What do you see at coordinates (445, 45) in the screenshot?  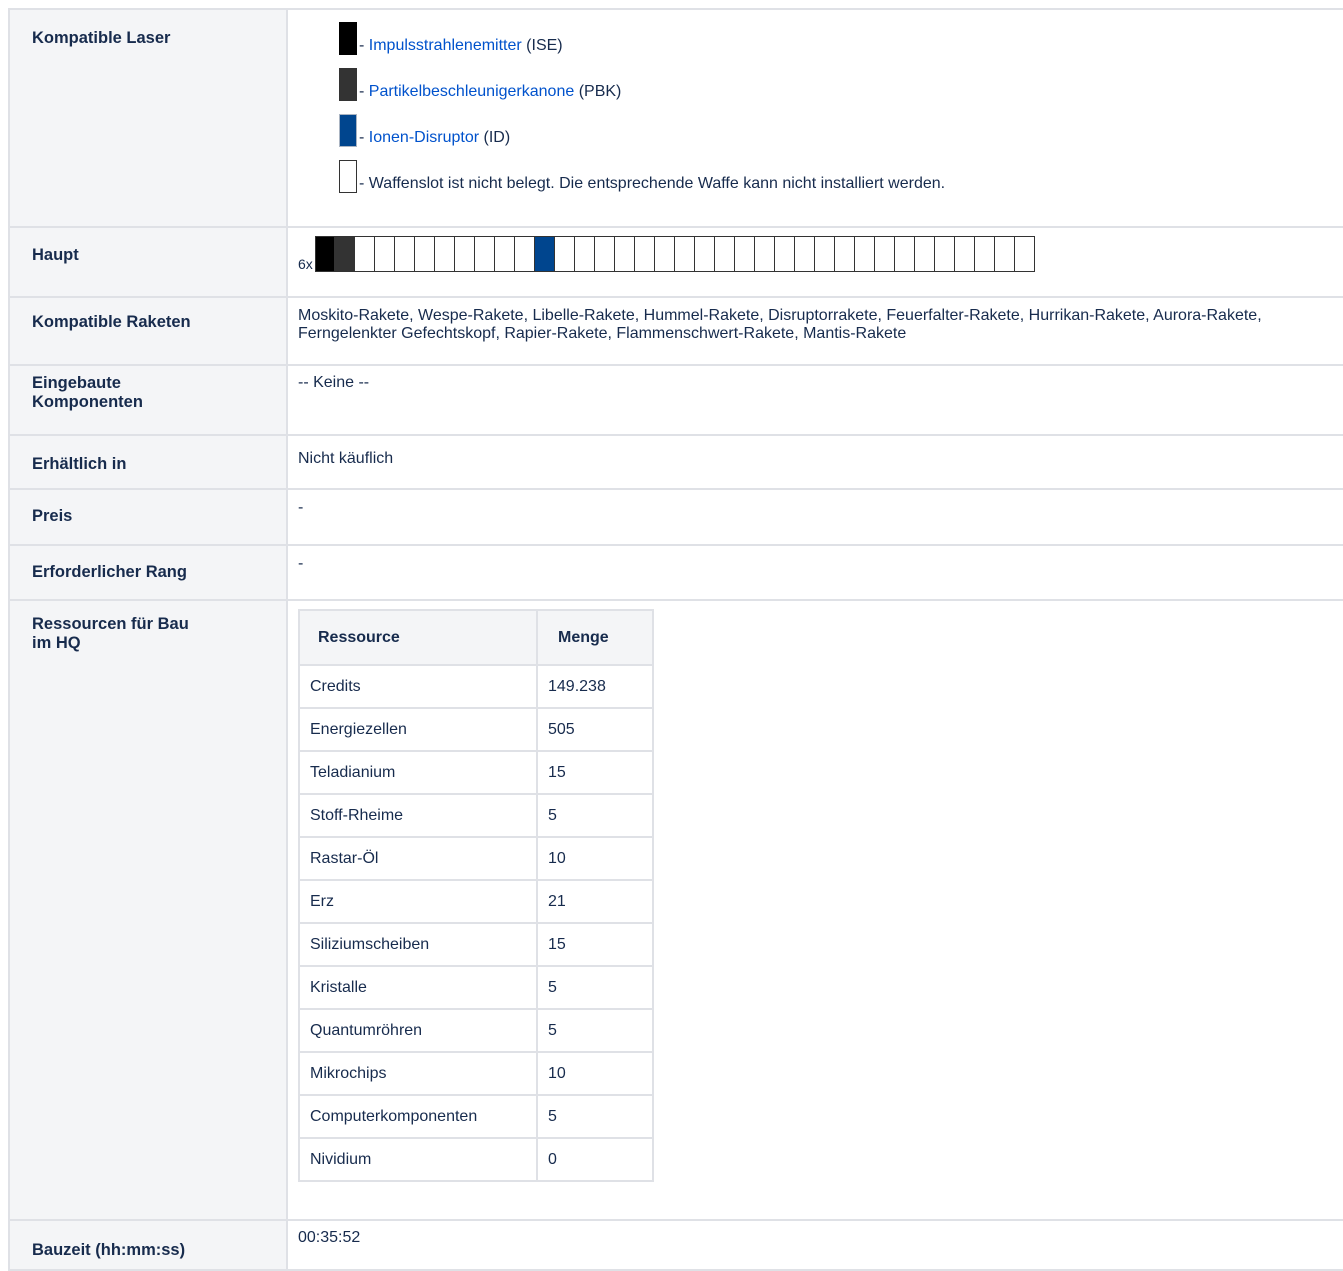 I see `link-impulsstrahlenemitter: Impulsstrahlenemitter` at bounding box center [445, 45].